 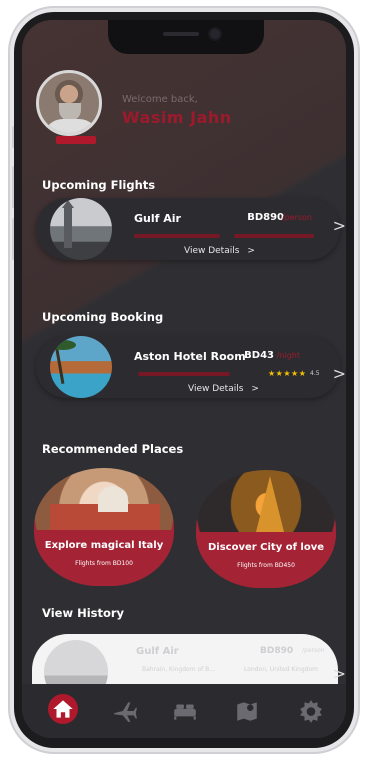 What do you see at coordinates (190, 356) in the screenshot?
I see `hotel-name: Aston Hotel Room` at bounding box center [190, 356].